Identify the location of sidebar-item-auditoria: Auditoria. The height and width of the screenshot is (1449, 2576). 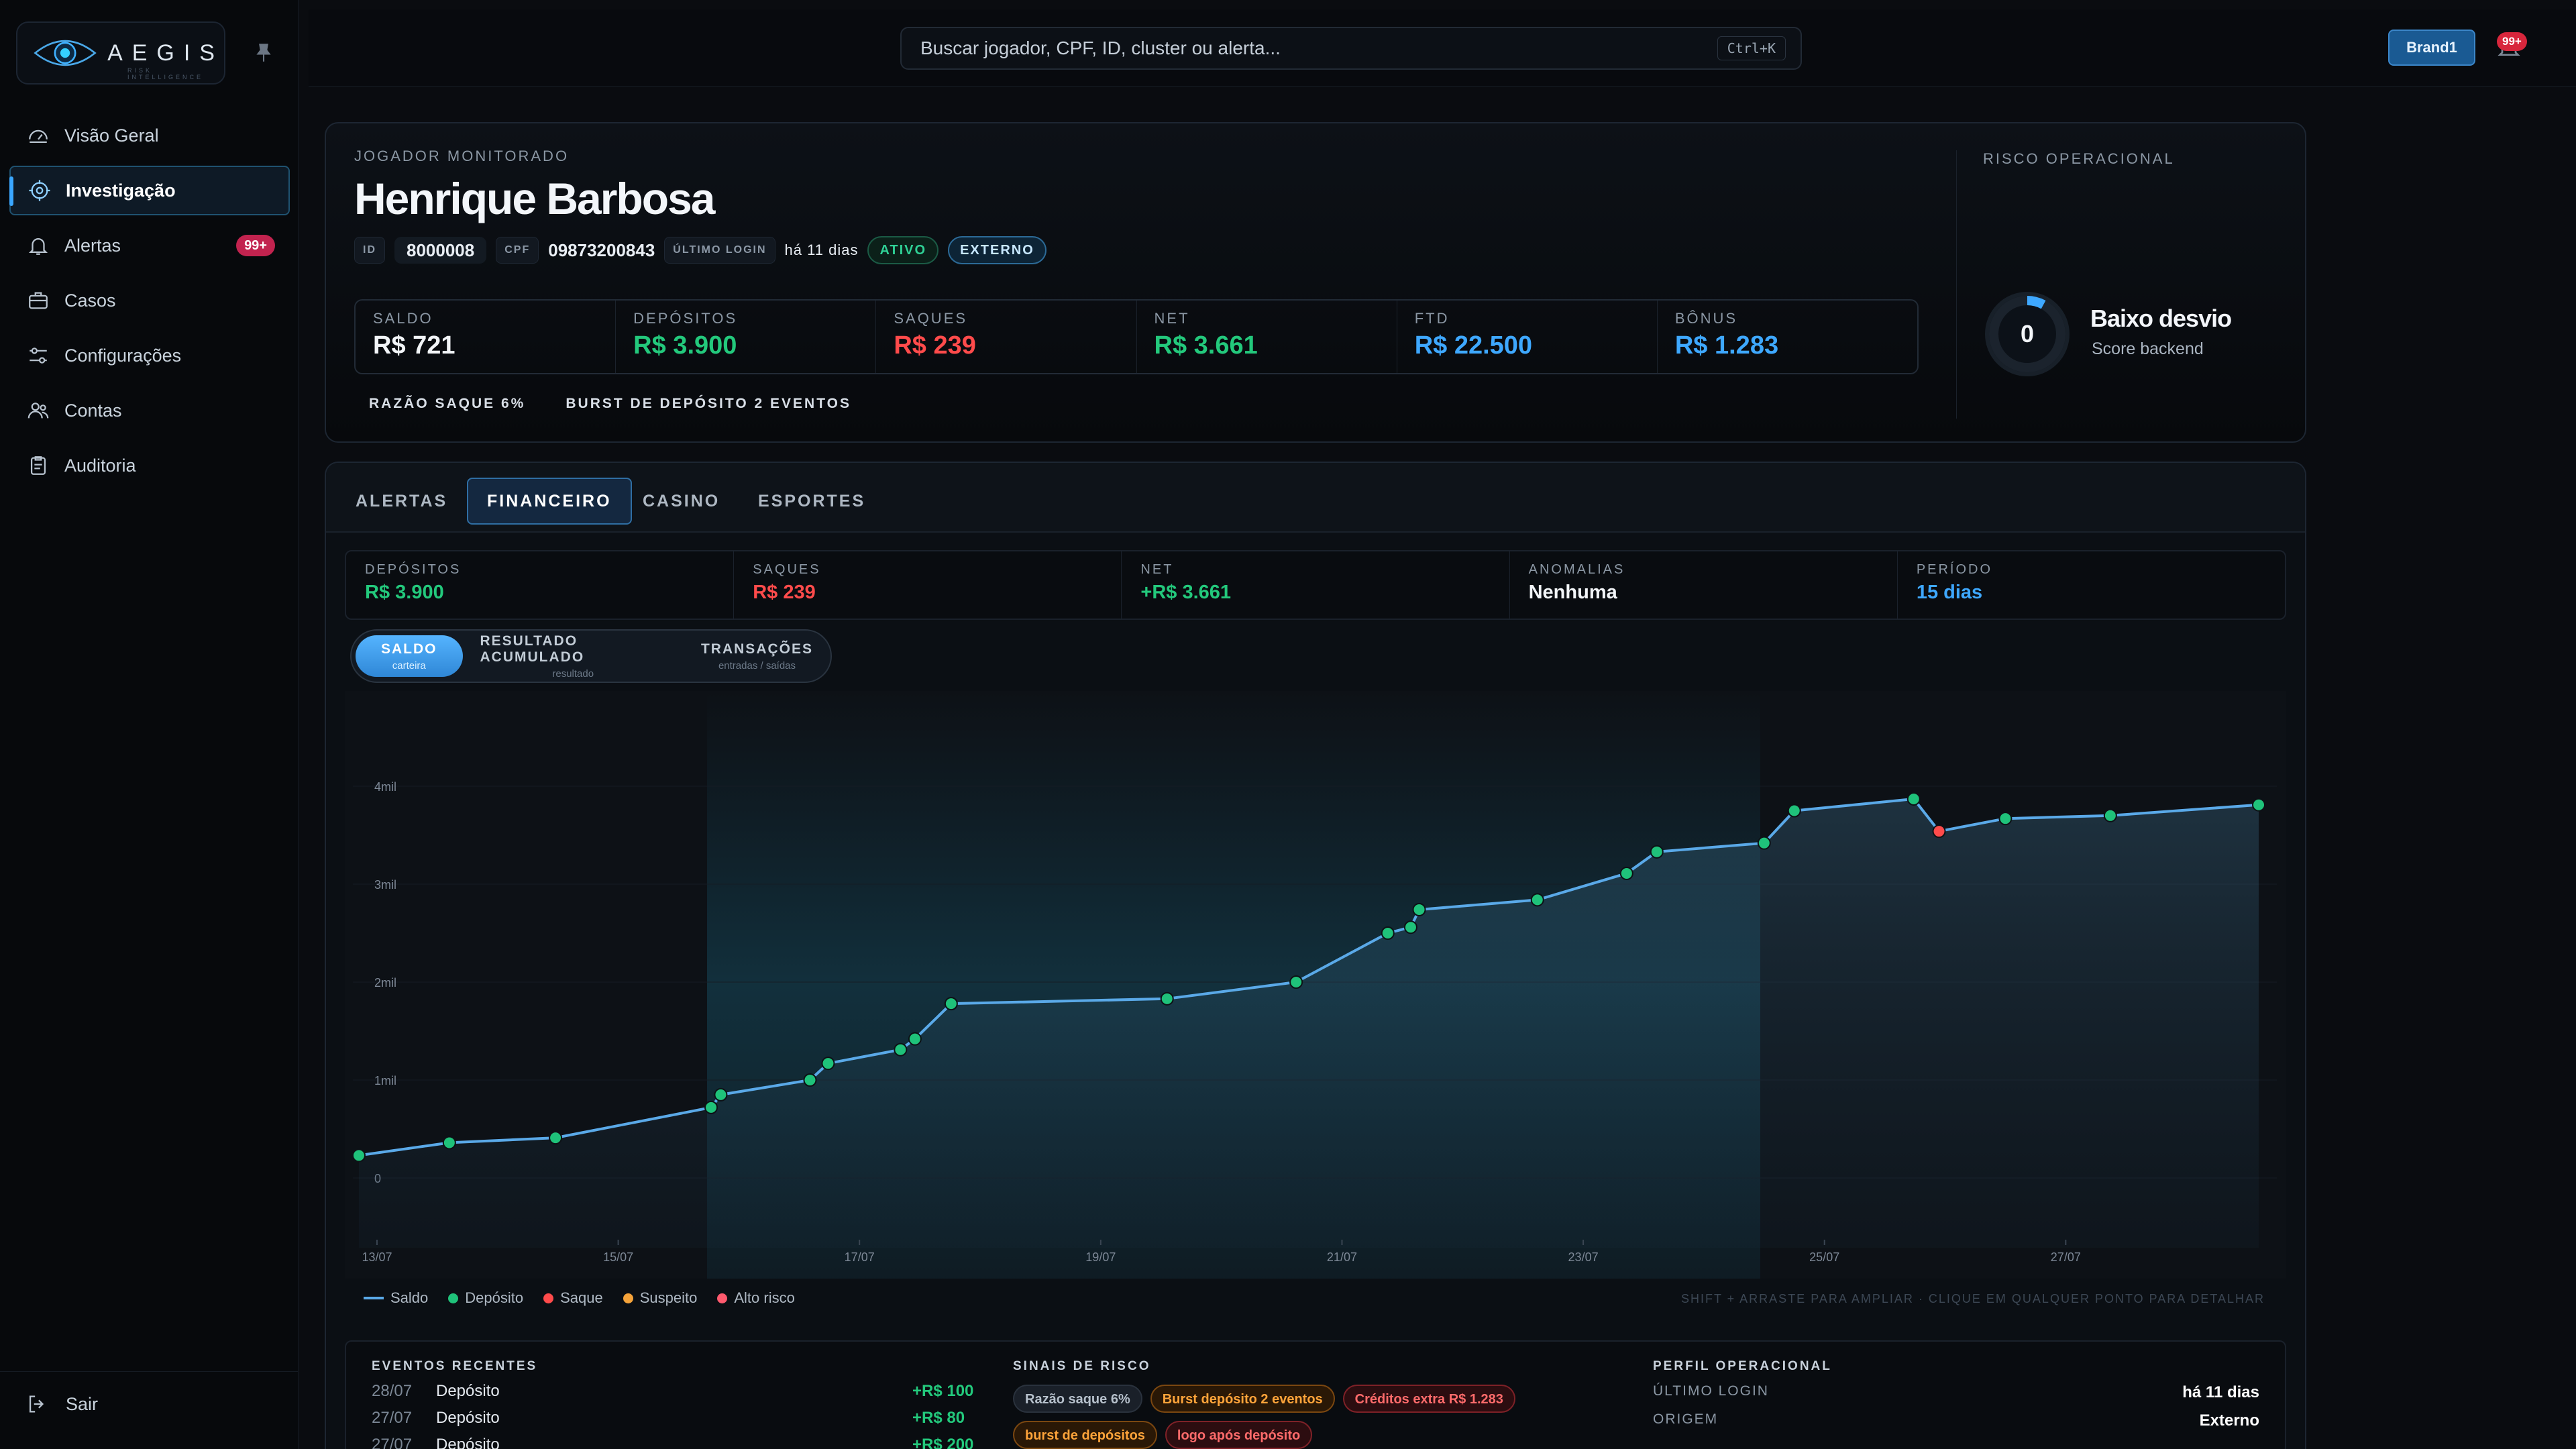
(149, 465).